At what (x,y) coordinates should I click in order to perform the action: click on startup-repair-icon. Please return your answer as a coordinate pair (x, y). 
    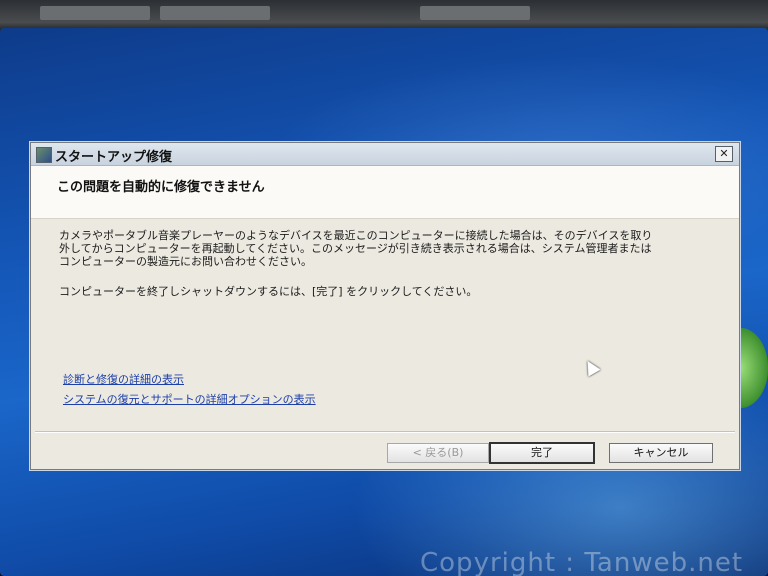
    Looking at the image, I should click on (44, 155).